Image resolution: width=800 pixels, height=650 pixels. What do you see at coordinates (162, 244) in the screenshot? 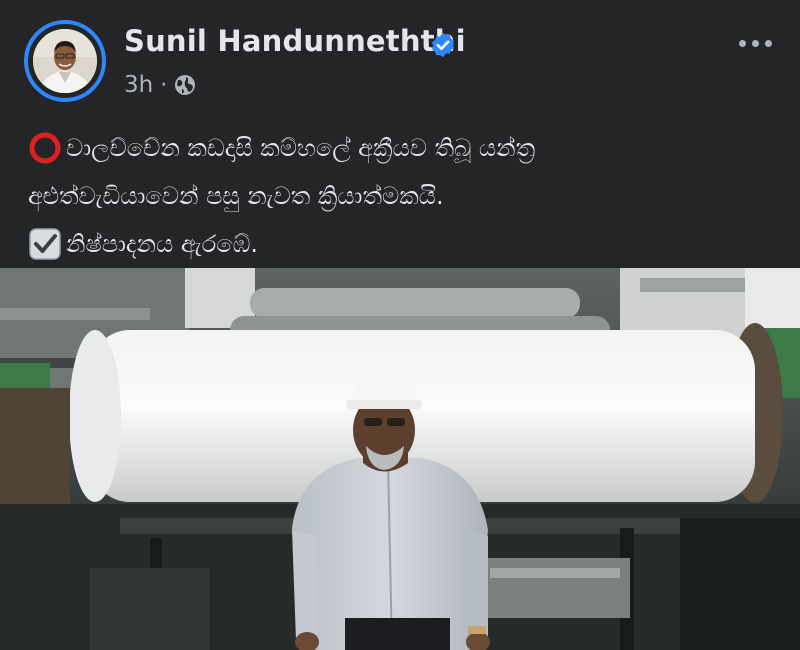
I see `post-text: නිෂ්පාදනය ඇරඹේ.` at bounding box center [162, 244].